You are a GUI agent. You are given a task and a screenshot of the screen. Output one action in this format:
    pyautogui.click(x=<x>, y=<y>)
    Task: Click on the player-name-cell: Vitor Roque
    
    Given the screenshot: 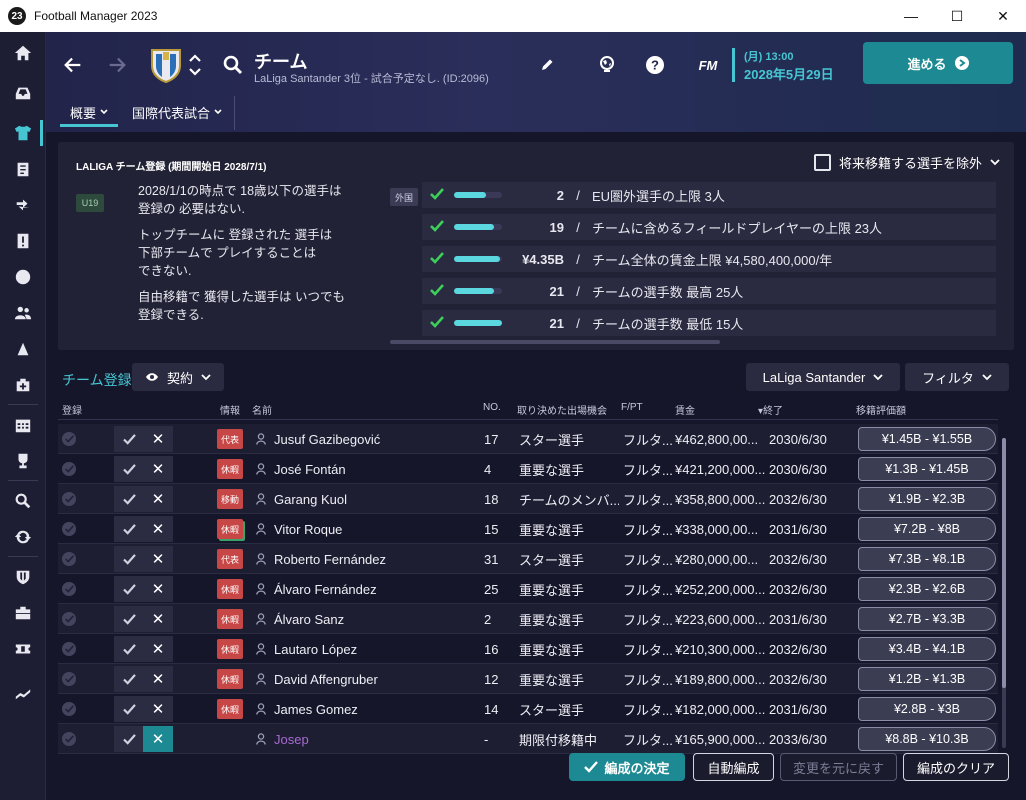 What is the action you would take?
    pyautogui.click(x=366, y=529)
    